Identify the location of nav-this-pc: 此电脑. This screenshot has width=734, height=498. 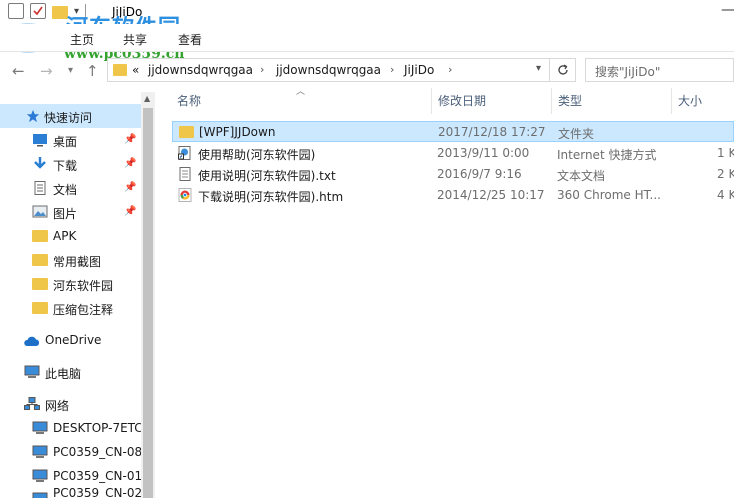
(70, 372).